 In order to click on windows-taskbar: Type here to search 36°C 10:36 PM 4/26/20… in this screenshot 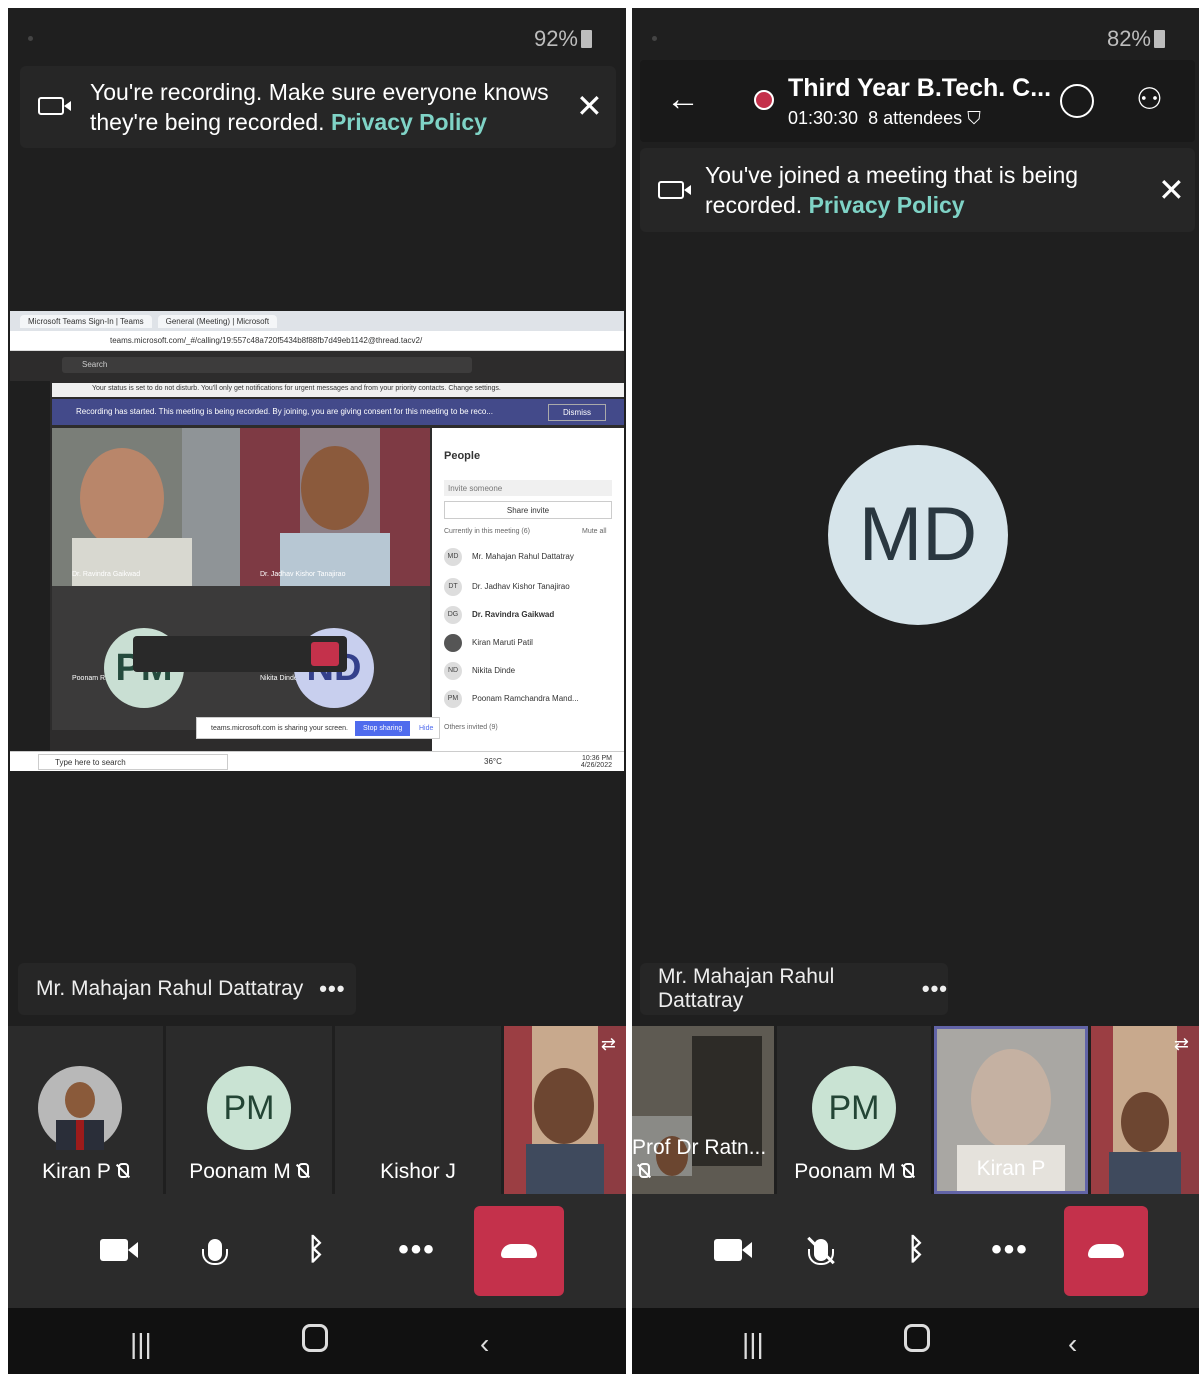, I will do `click(317, 761)`.